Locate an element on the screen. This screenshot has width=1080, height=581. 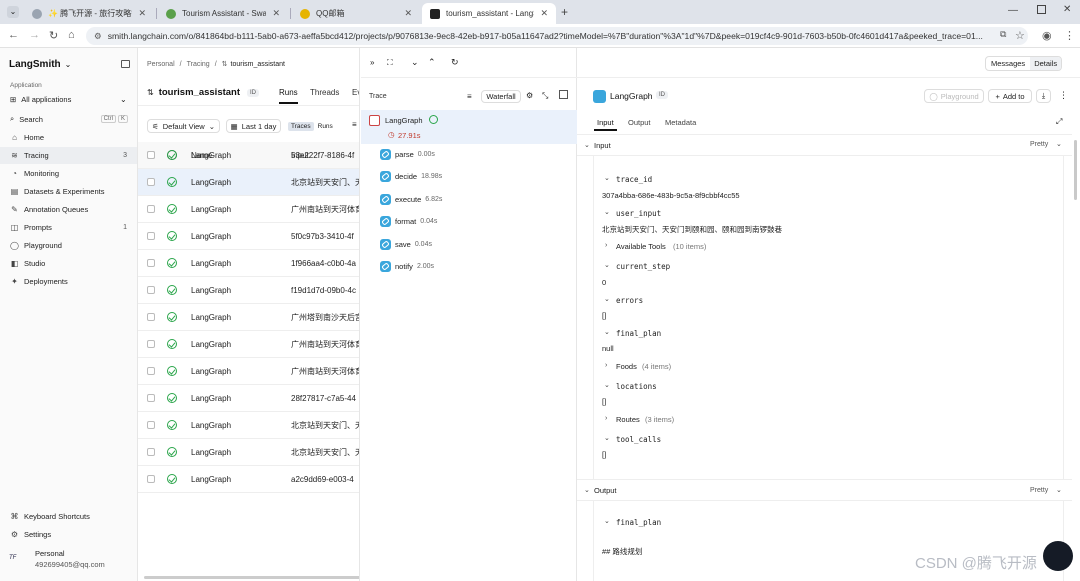
trace-node-format: format 0.04s is located at coordinates (408, 221).